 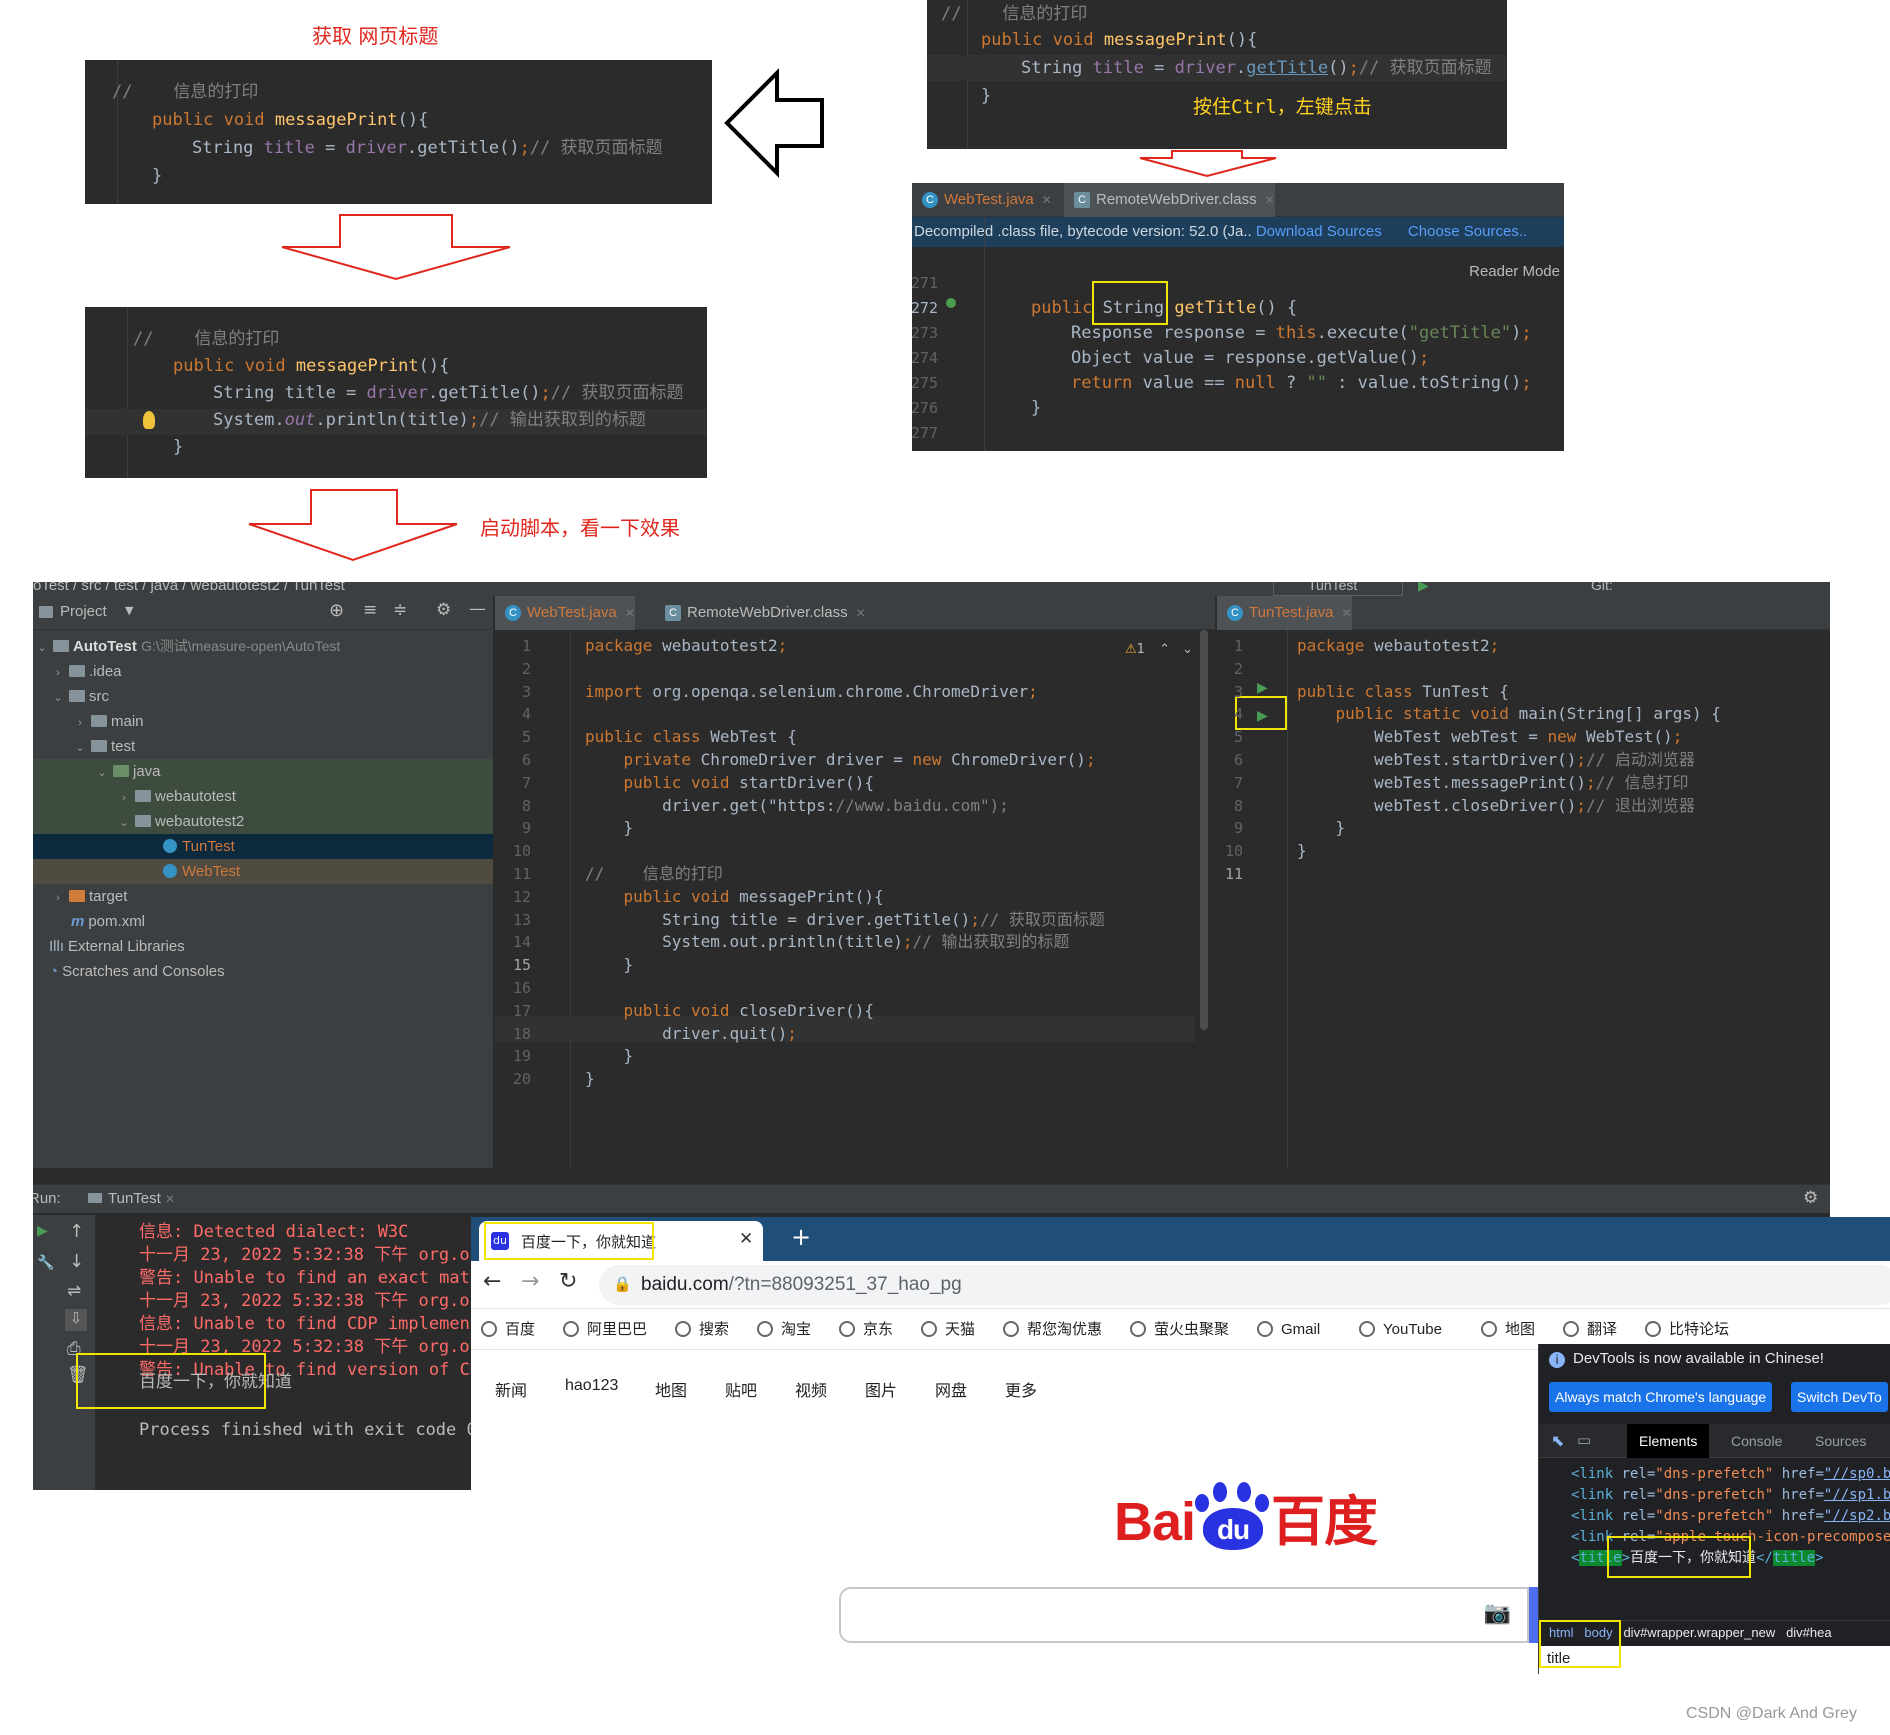 What do you see at coordinates (591, 1386) in the screenshot?
I see `baidu-nav-link: hao123` at bounding box center [591, 1386].